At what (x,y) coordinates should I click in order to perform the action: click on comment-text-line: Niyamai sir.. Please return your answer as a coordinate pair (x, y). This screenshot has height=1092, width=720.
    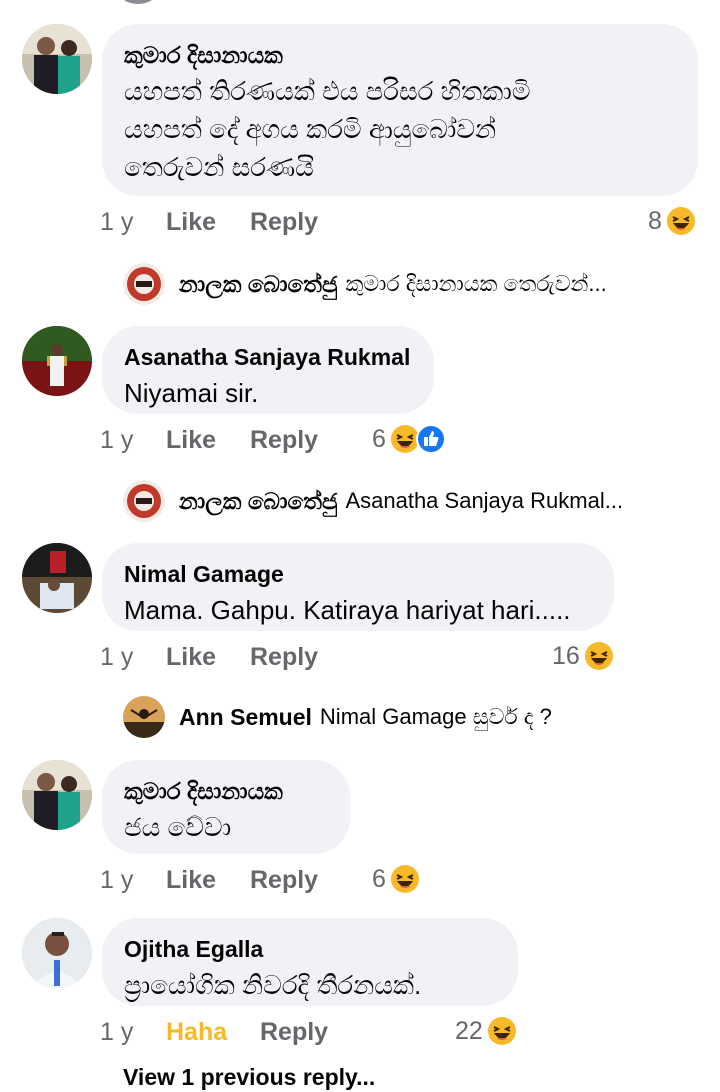
    Looking at the image, I should click on (191, 393).